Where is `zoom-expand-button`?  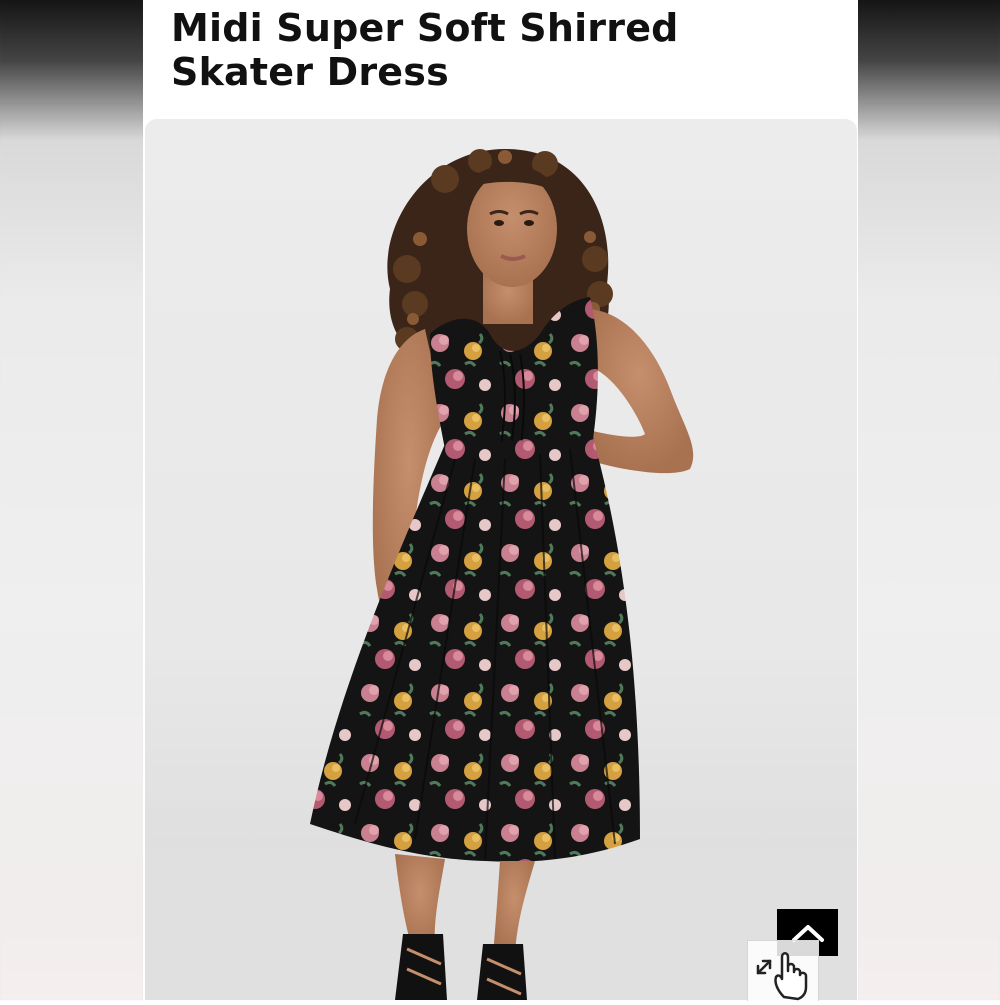
zoom-expand-button is located at coordinates (783, 970).